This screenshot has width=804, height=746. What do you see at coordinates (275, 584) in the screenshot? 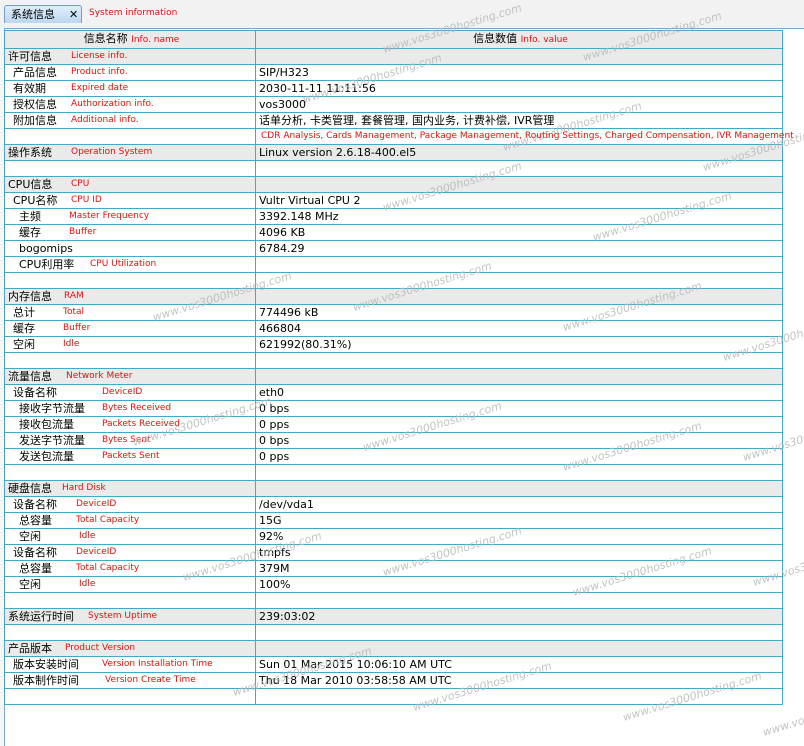
I see `info-value: 100%` at bounding box center [275, 584].